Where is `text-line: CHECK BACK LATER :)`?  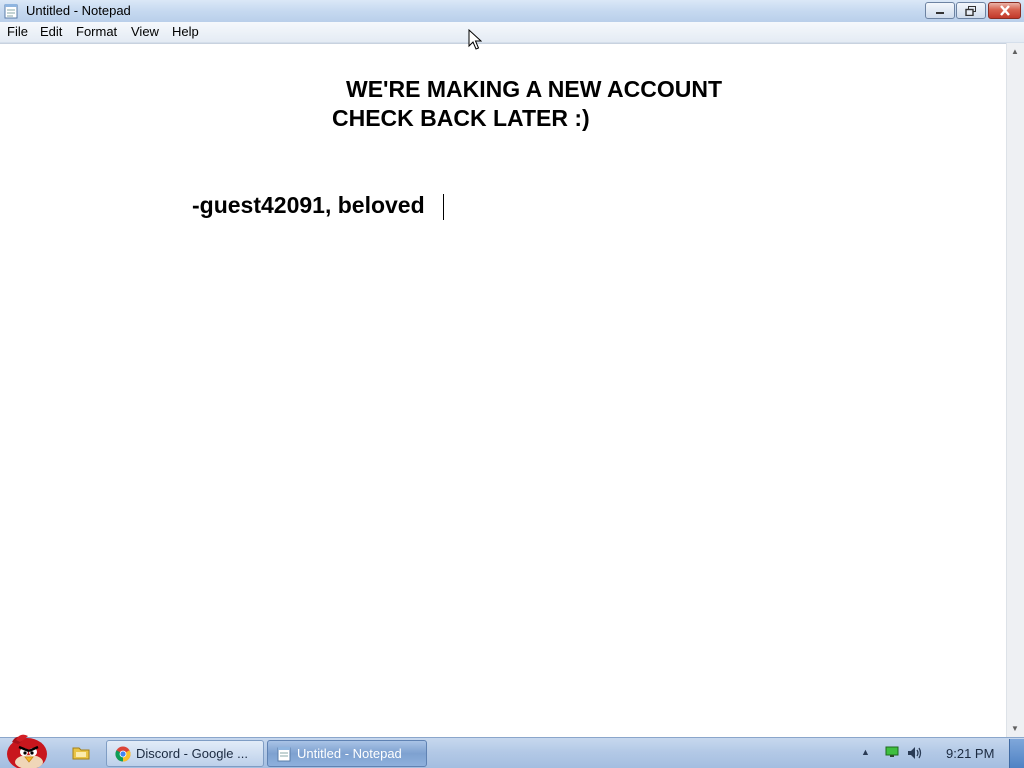 text-line: CHECK BACK LATER :) is located at coordinates (461, 118).